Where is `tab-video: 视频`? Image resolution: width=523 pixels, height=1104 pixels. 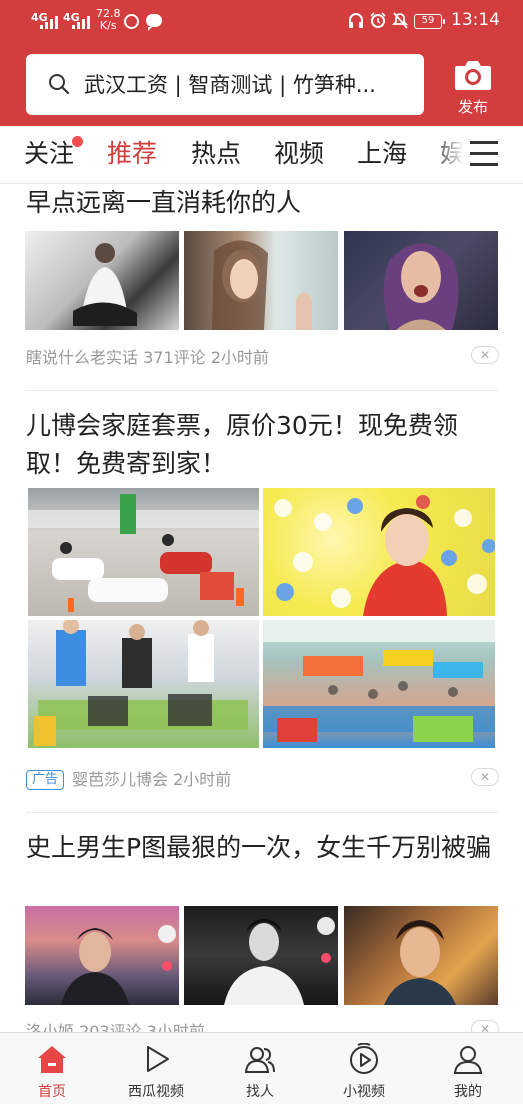
tab-video: 视频 is located at coordinates (299, 154).